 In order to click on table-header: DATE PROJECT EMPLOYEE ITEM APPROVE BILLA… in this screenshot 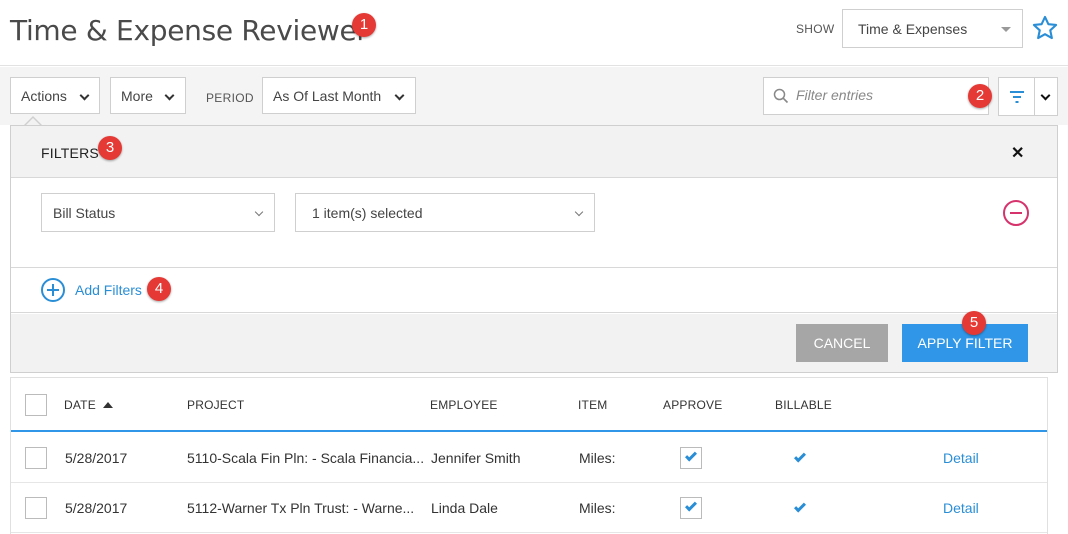, I will do `click(529, 405)`.